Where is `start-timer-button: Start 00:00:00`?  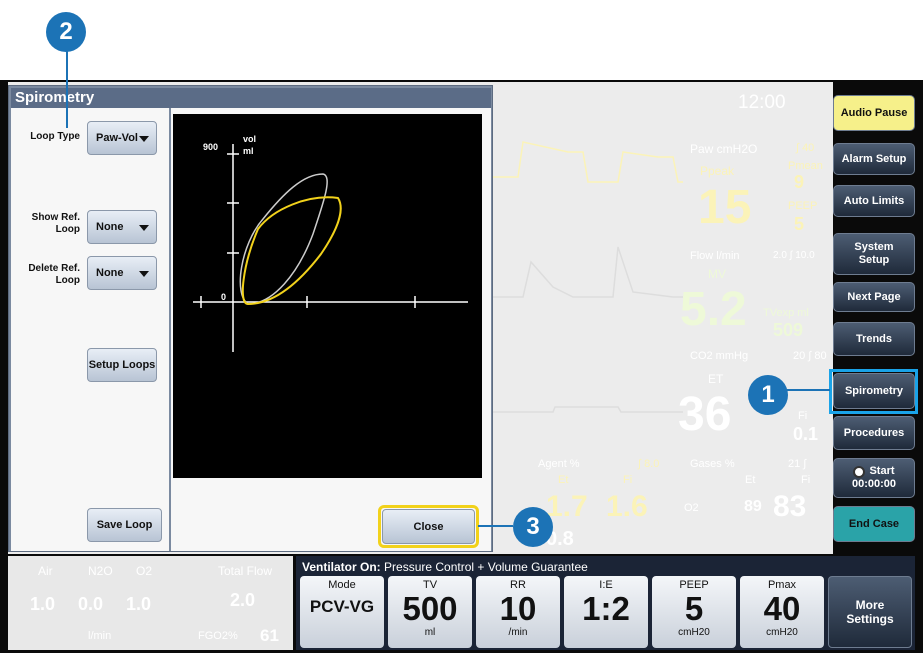 start-timer-button: Start 00:00:00 is located at coordinates (874, 478).